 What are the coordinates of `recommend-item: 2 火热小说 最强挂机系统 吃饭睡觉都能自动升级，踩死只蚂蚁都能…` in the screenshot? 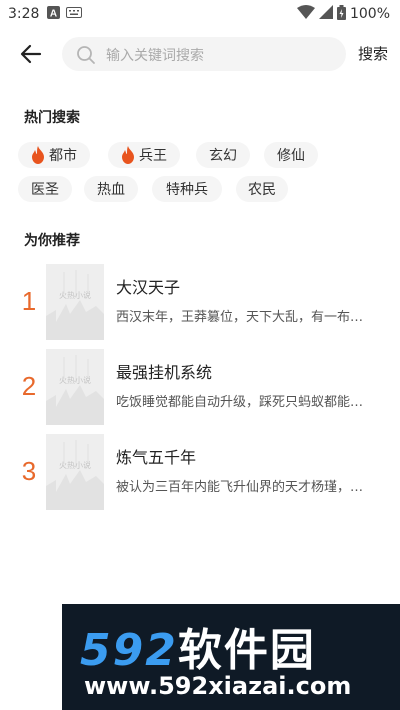 It's located at (200, 387).